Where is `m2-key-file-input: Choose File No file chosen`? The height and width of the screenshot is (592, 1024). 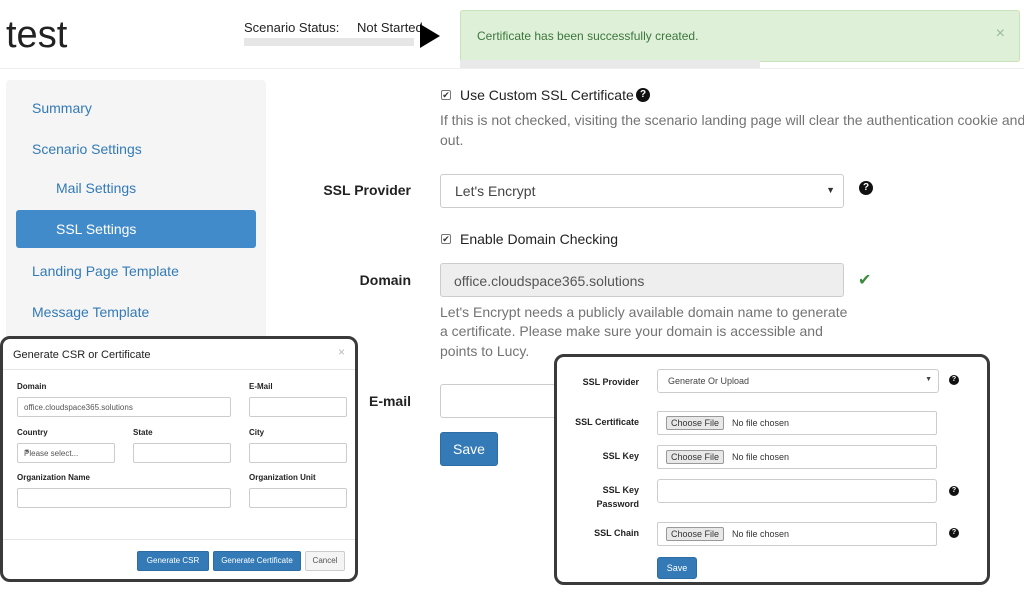 m2-key-file-input: Choose File No file chosen is located at coordinates (797, 457).